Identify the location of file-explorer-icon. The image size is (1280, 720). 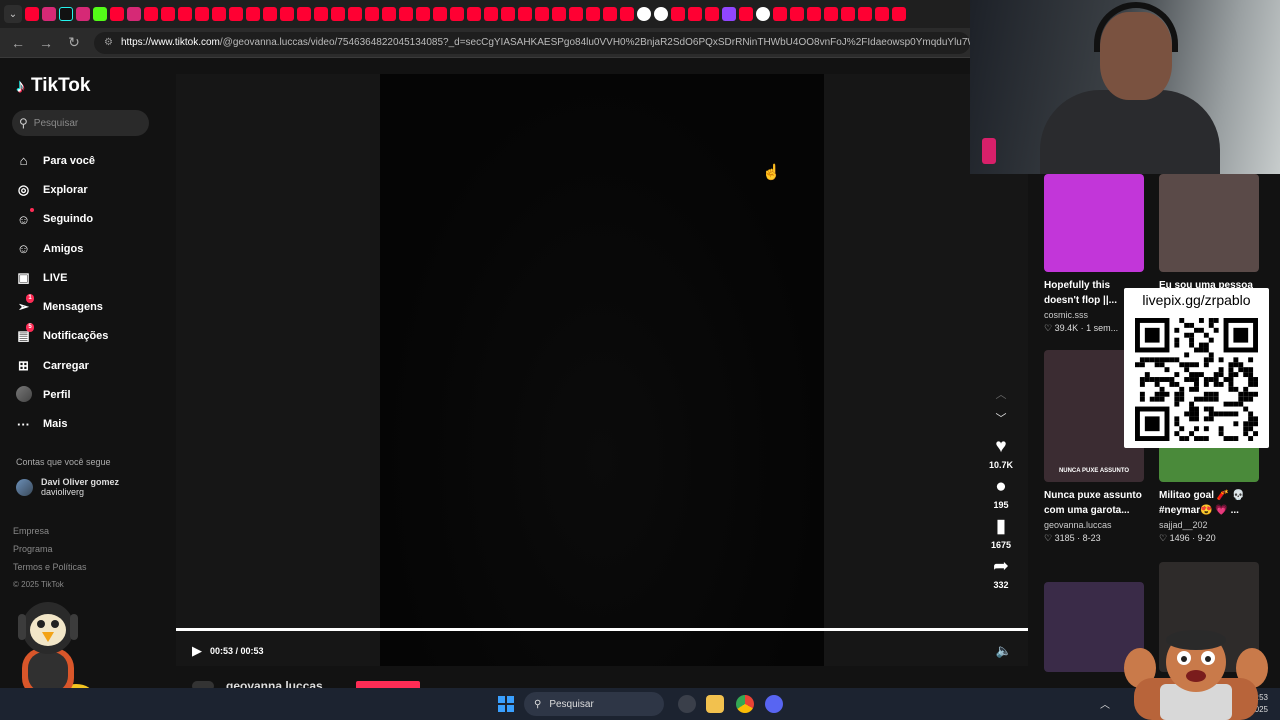
(715, 704).